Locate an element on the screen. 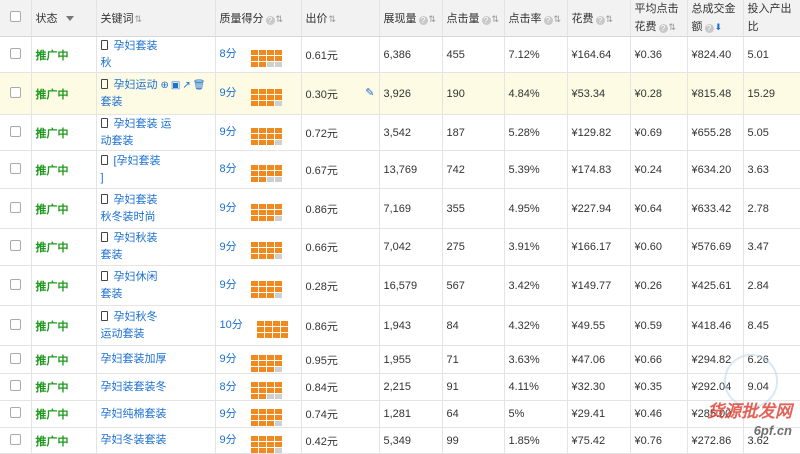  keyword-text: 孕妇套装 is located at coordinates (136, 46).